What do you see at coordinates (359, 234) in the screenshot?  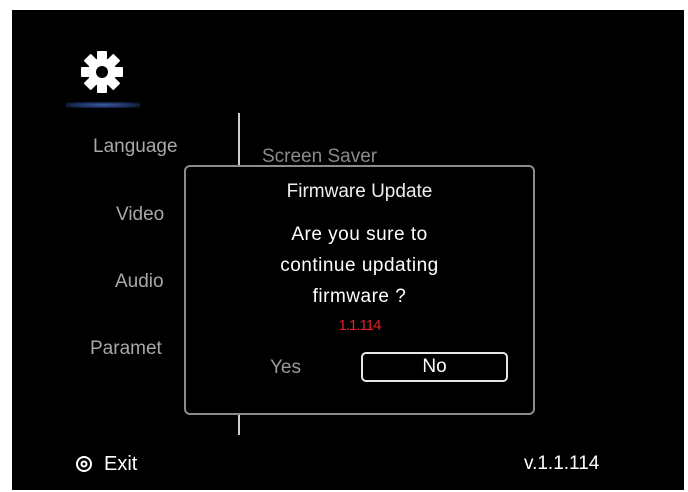 I see `dialog-message-line: Are you sure to` at bounding box center [359, 234].